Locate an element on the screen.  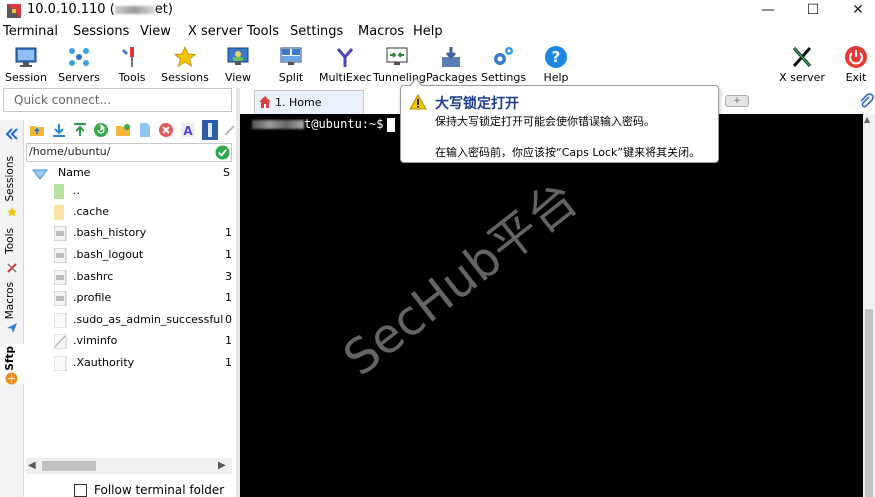
column-size-header: S is located at coordinates (226, 172).